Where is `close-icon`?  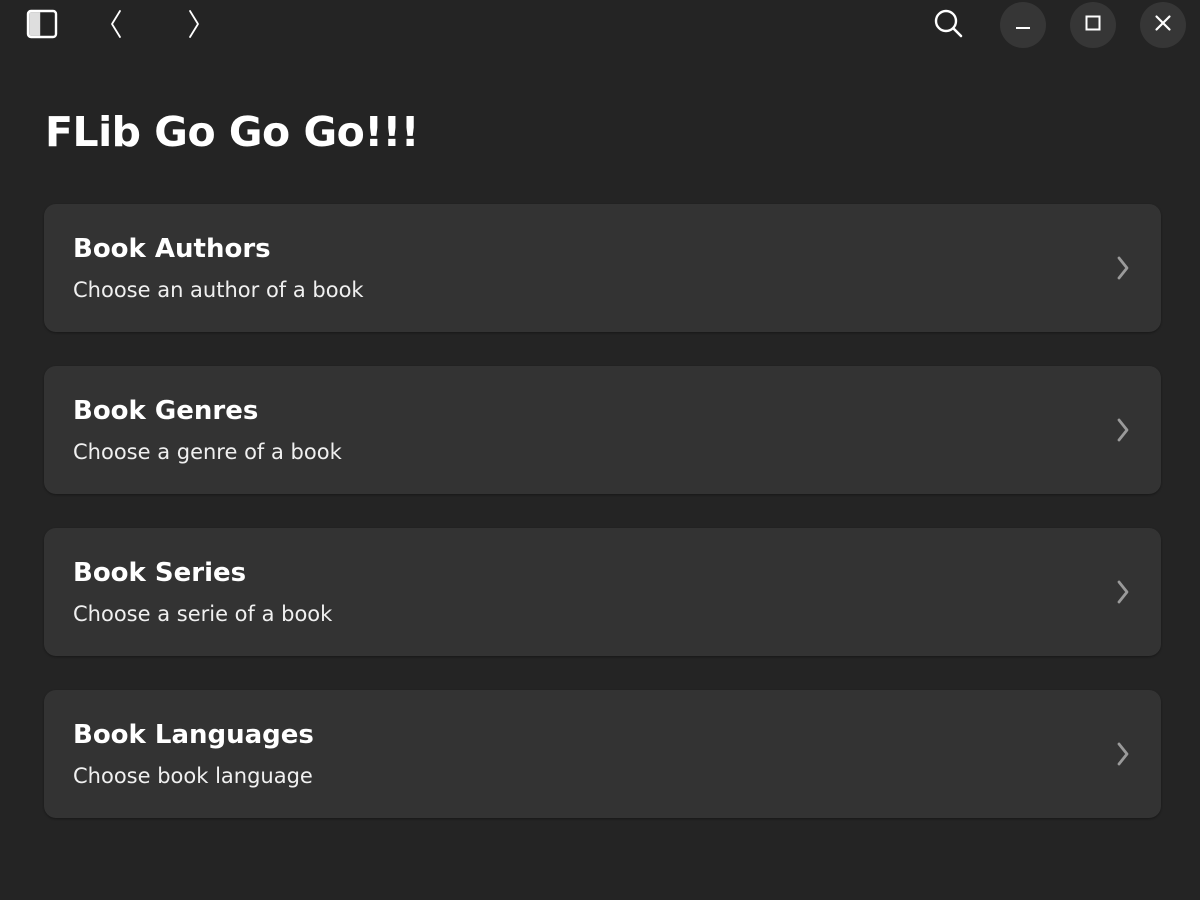
close-icon is located at coordinates (1163, 25).